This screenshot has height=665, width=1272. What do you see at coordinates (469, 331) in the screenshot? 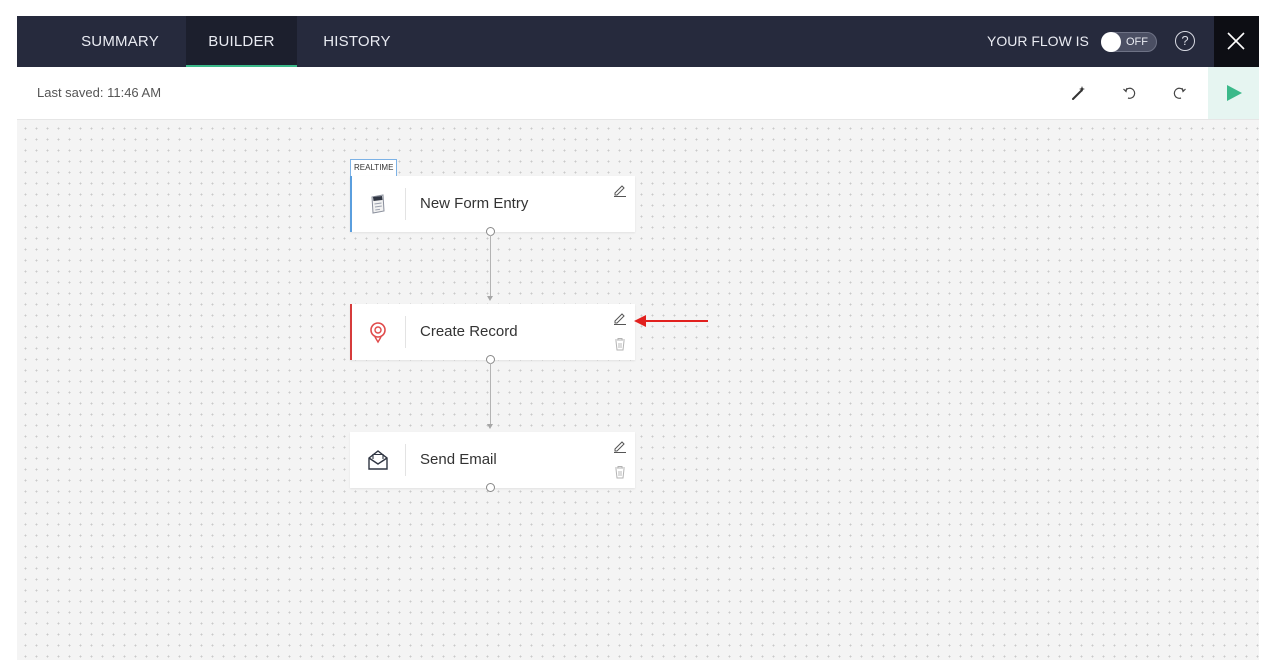
I see `node-label: Create Record` at bounding box center [469, 331].